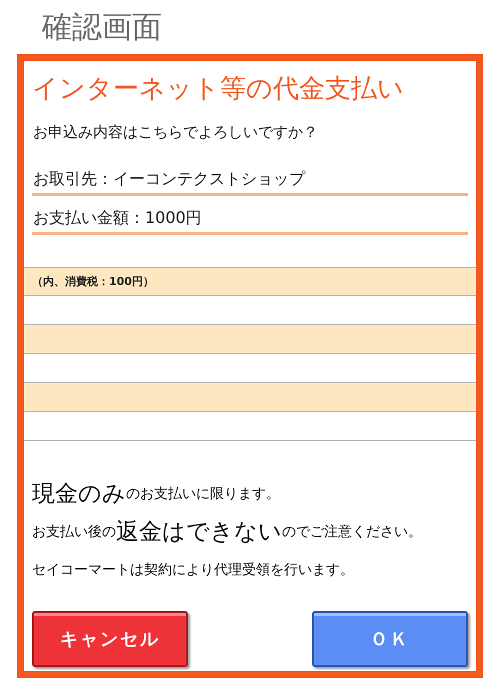 Image resolution: width=500 pixels, height=699 pixels. Describe the element at coordinates (218, 89) in the screenshot. I see `dialog-heading: インターネット等の代金支払い` at that location.